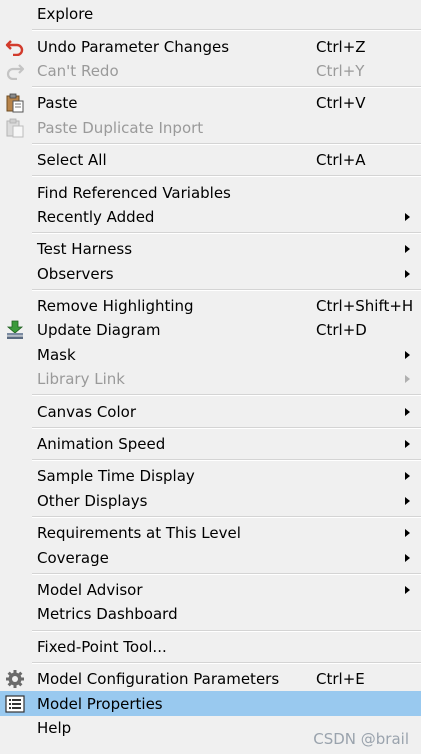 Image resolution: width=421 pixels, height=754 pixels. I want to click on menu-item-label: Requirements at This Level, so click(139, 533).